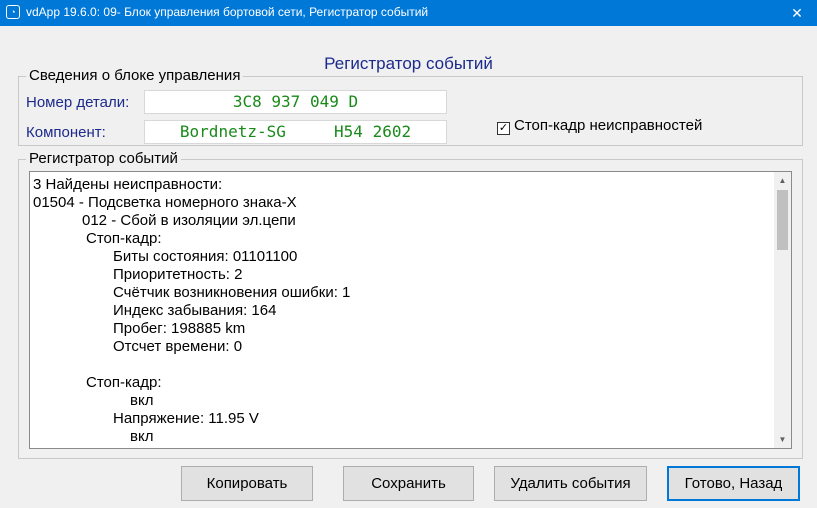 The height and width of the screenshot is (508, 817). Describe the element at coordinates (782, 310) in the screenshot. I see `vertical-scrollbar: ▲ ▼` at that location.